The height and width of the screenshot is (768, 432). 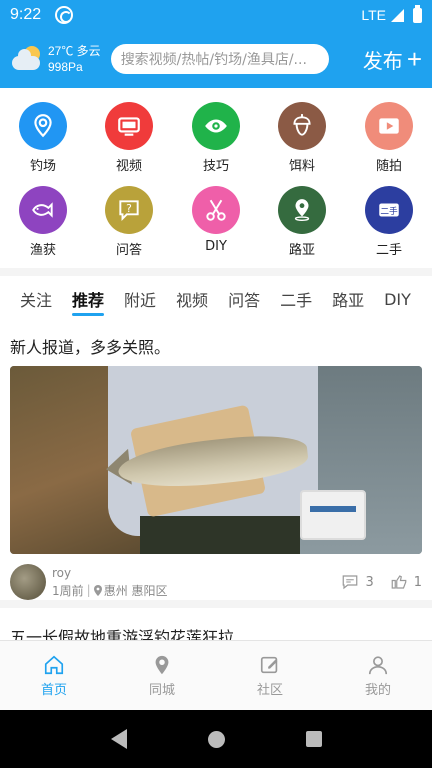 I want to click on post-title: 新人报道，多多关照。, so click(x=216, y=346).